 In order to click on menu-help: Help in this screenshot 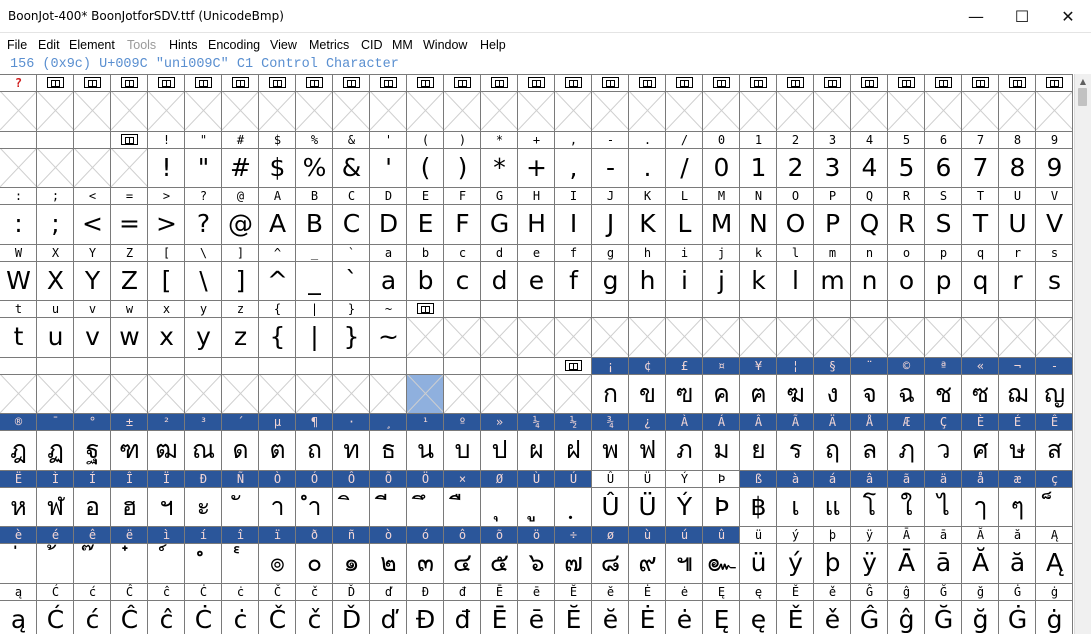, I will do `click(493, 45)`.